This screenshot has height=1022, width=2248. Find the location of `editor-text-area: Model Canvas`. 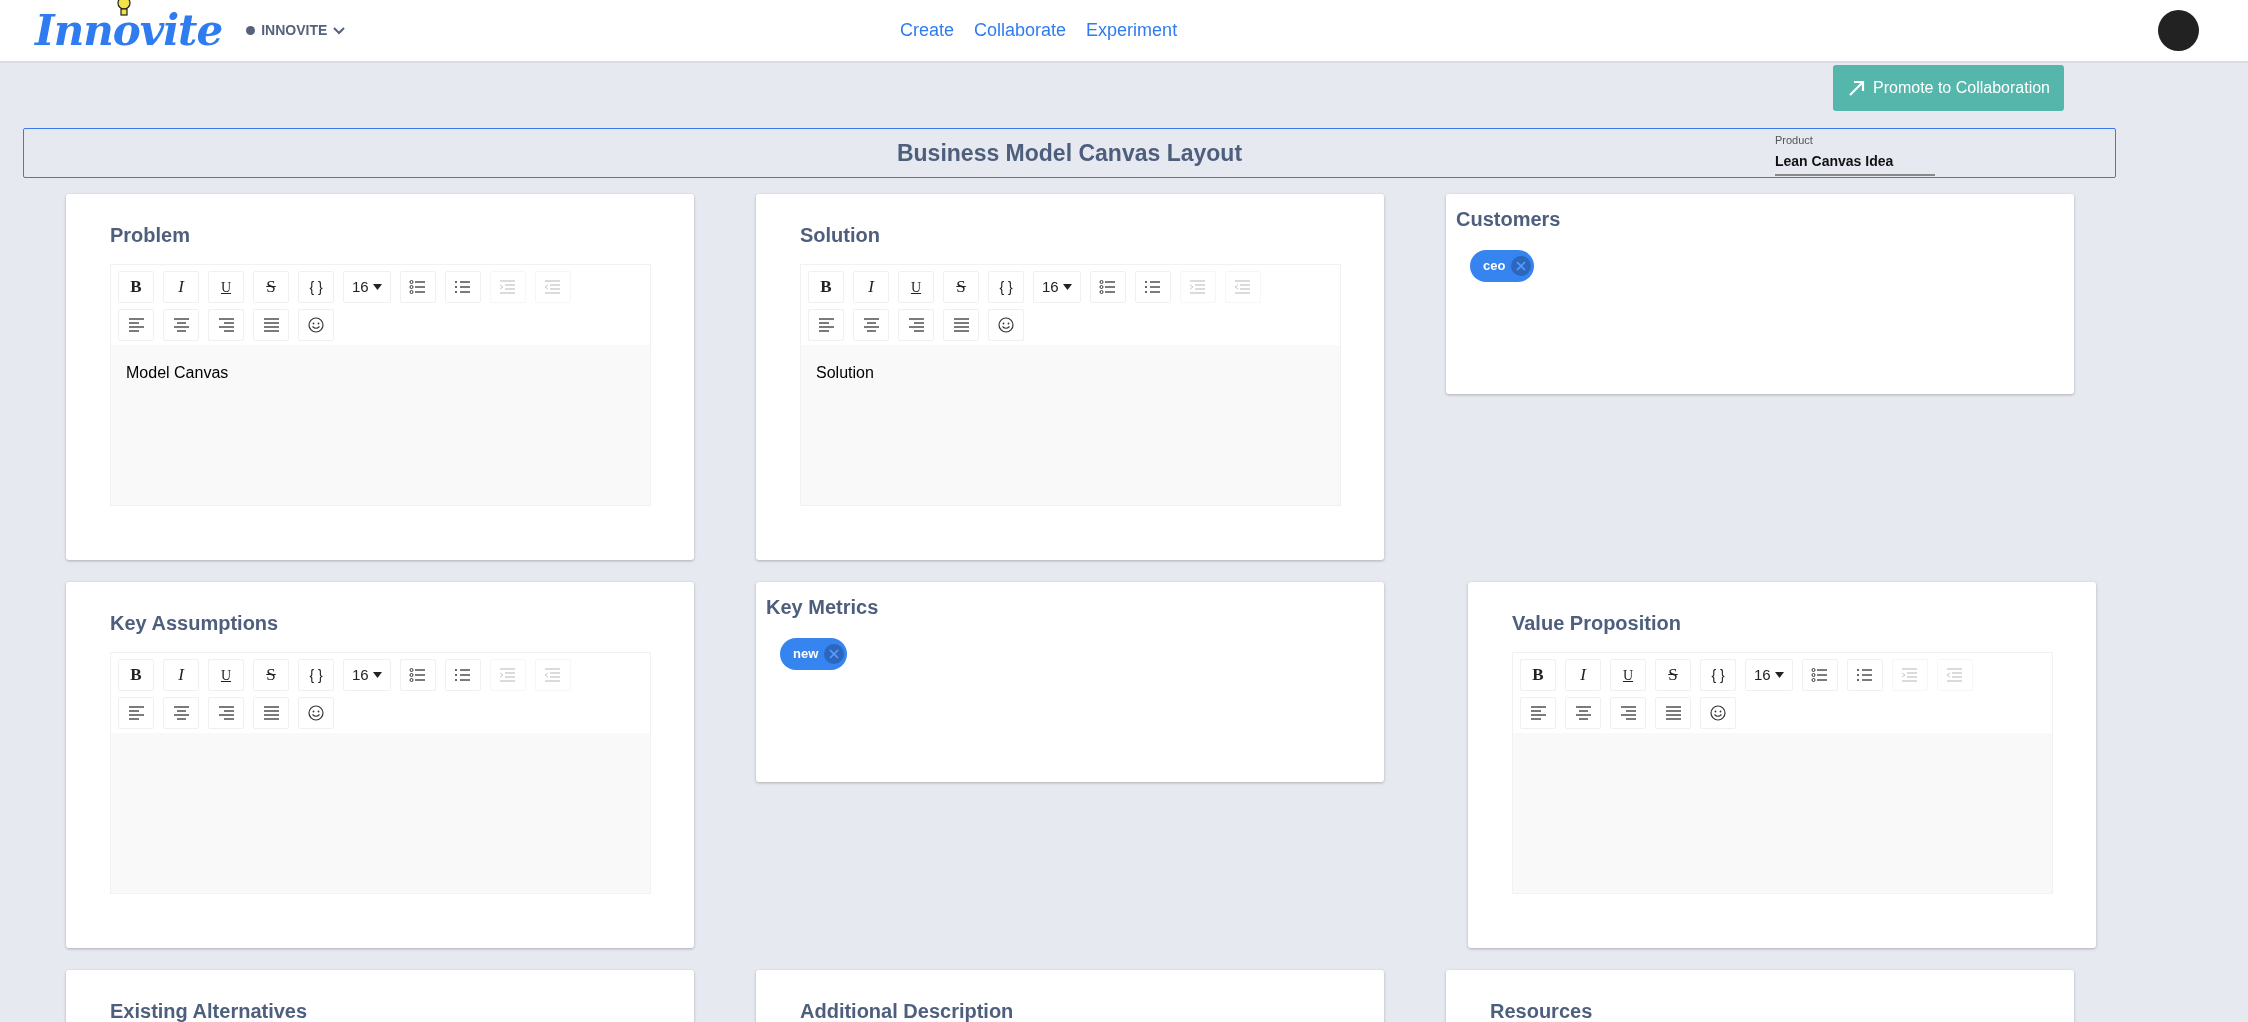

editor-text-area: Model Canvas is located at coordinates (380, 425).